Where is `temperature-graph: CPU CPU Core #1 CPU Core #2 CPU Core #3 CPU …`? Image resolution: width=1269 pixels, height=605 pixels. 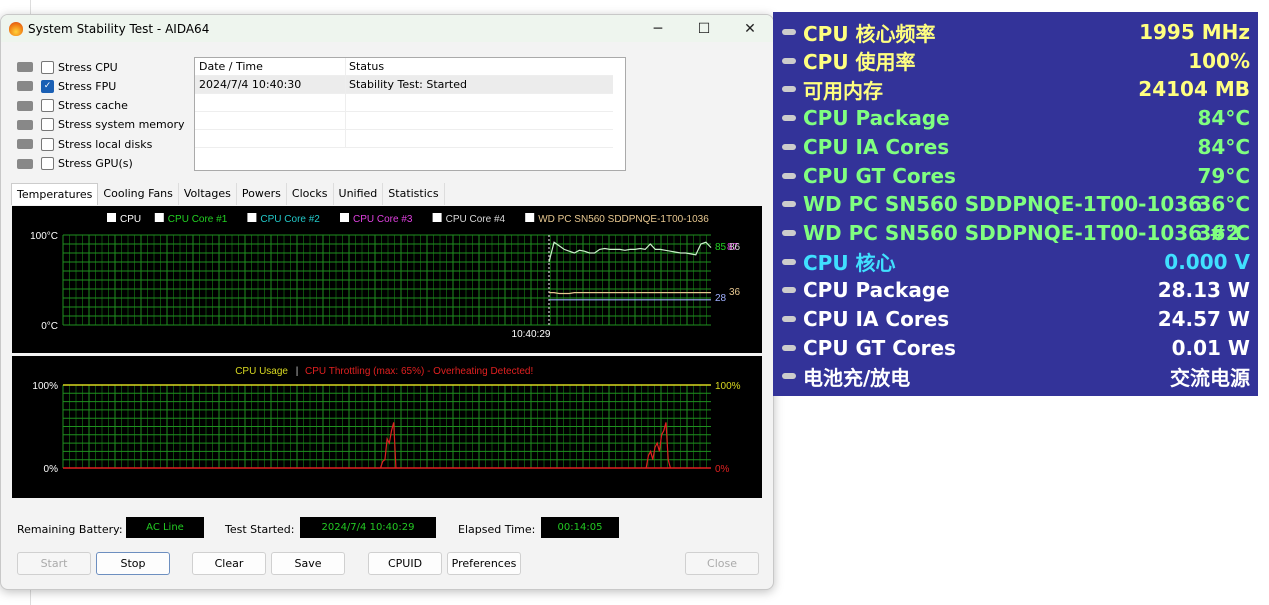
temperature-graph: CPU CPU Core #1 CPU Core #2 CPU Core #3 CPU … is located at coordinates (387, 279).